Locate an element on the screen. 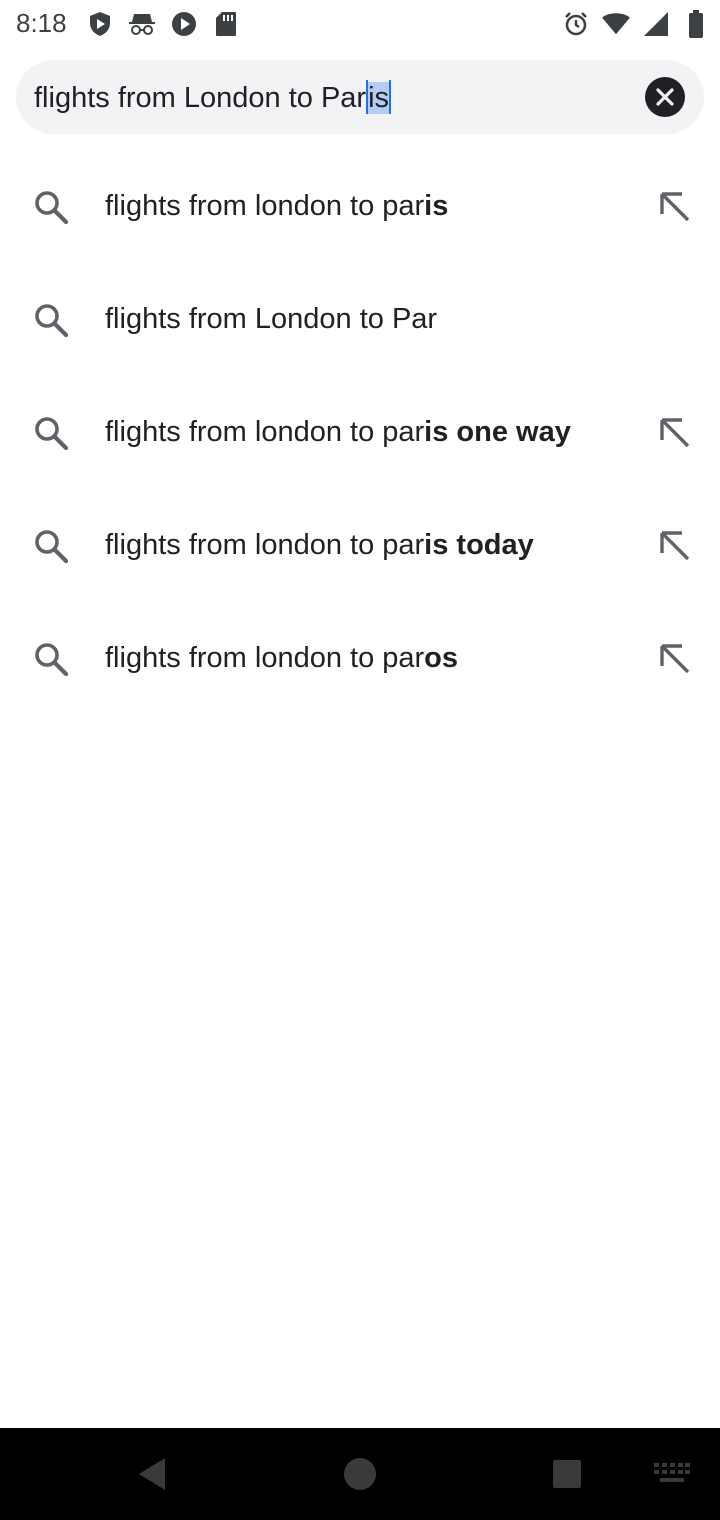 Image resolution: width=720 pixels, height=1520 pixels. clear-search-button is located at coordinates (665, 97).